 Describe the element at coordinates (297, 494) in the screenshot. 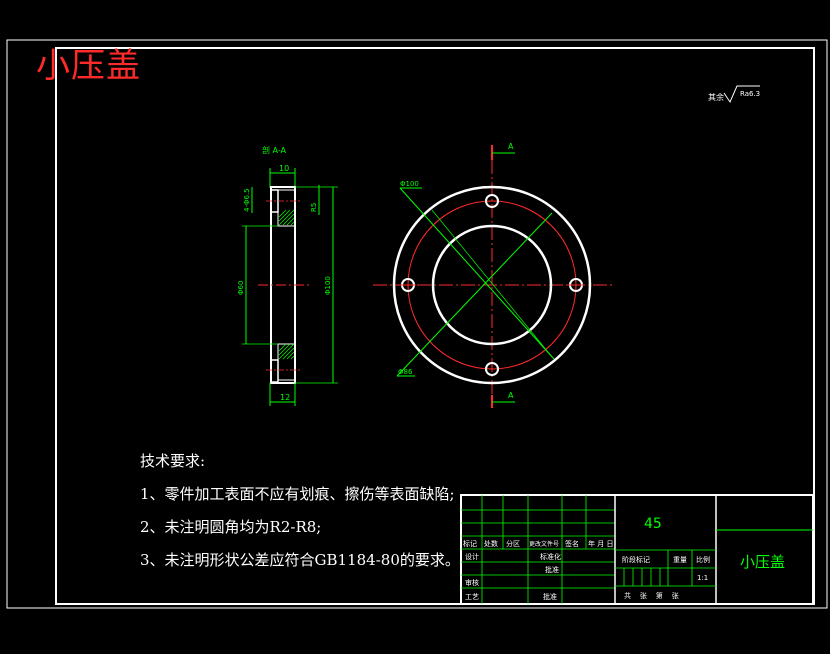

I see `note-item: 1、零件加工表面不应有划痕、擦伤等表面缺陷;` at that location.